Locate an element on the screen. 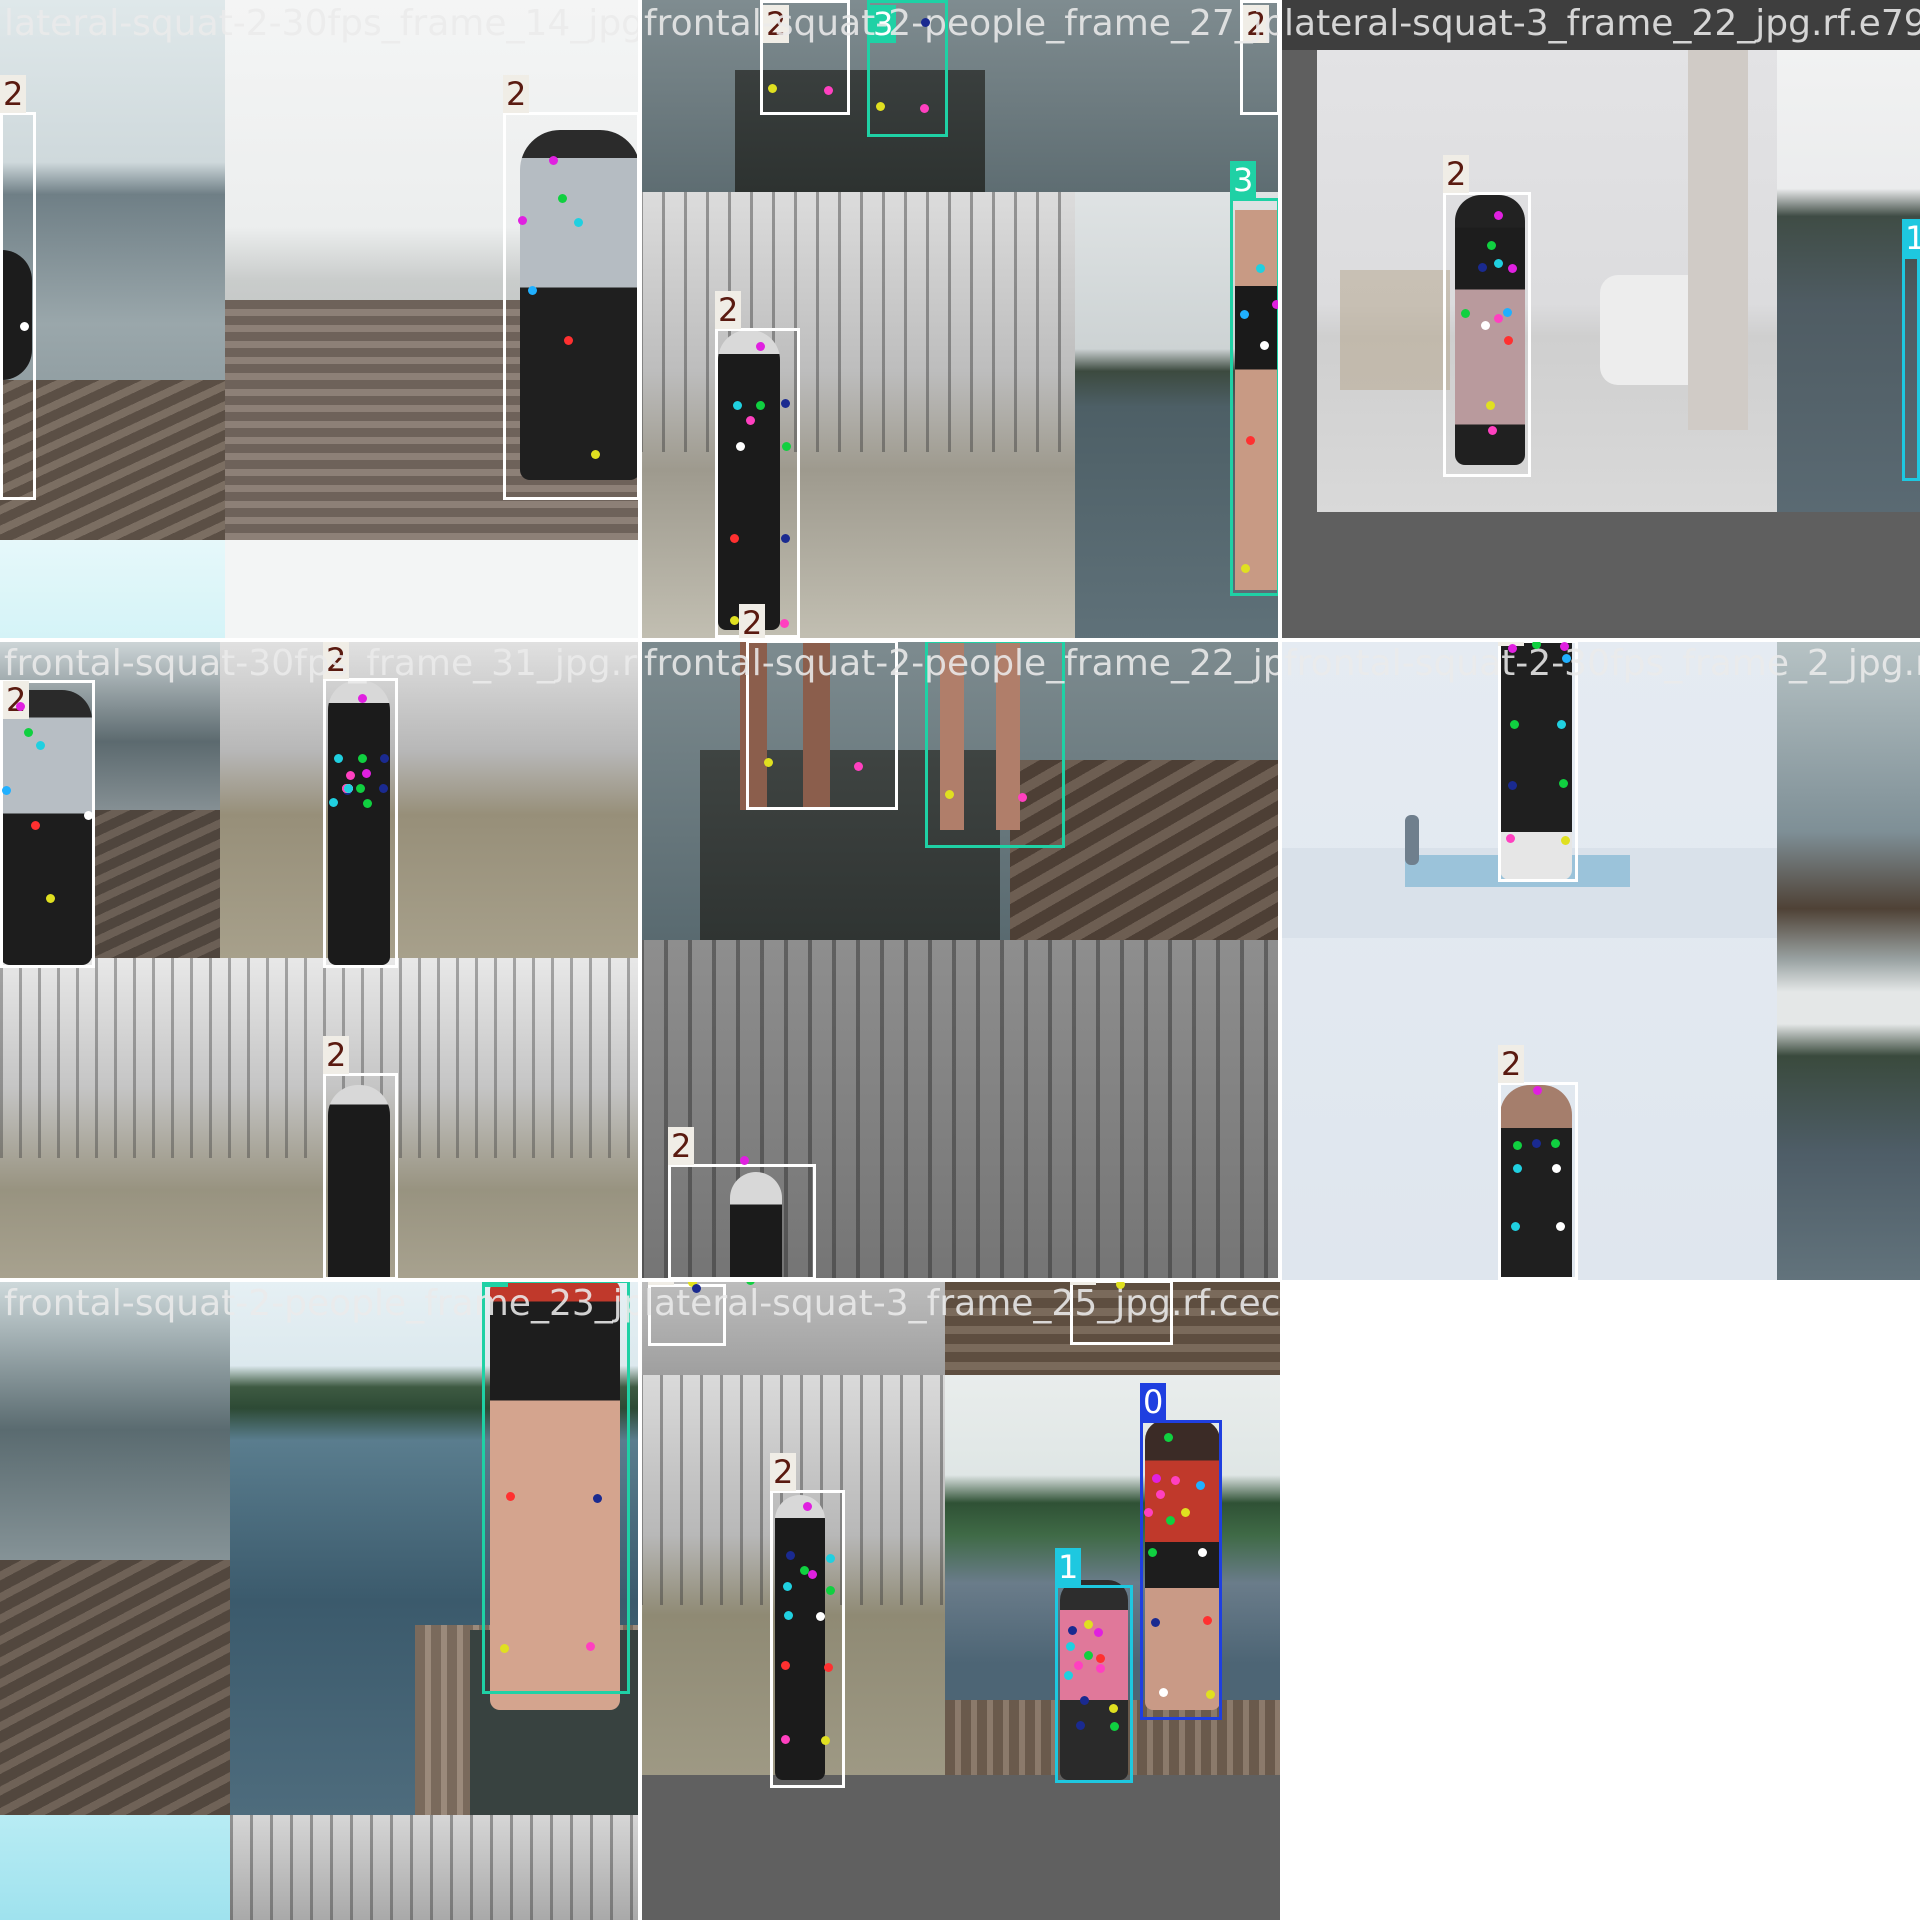 The height and width of the screenshot is (1920, 1920). class-label: 0 is located at coordinates (1153, 1402).